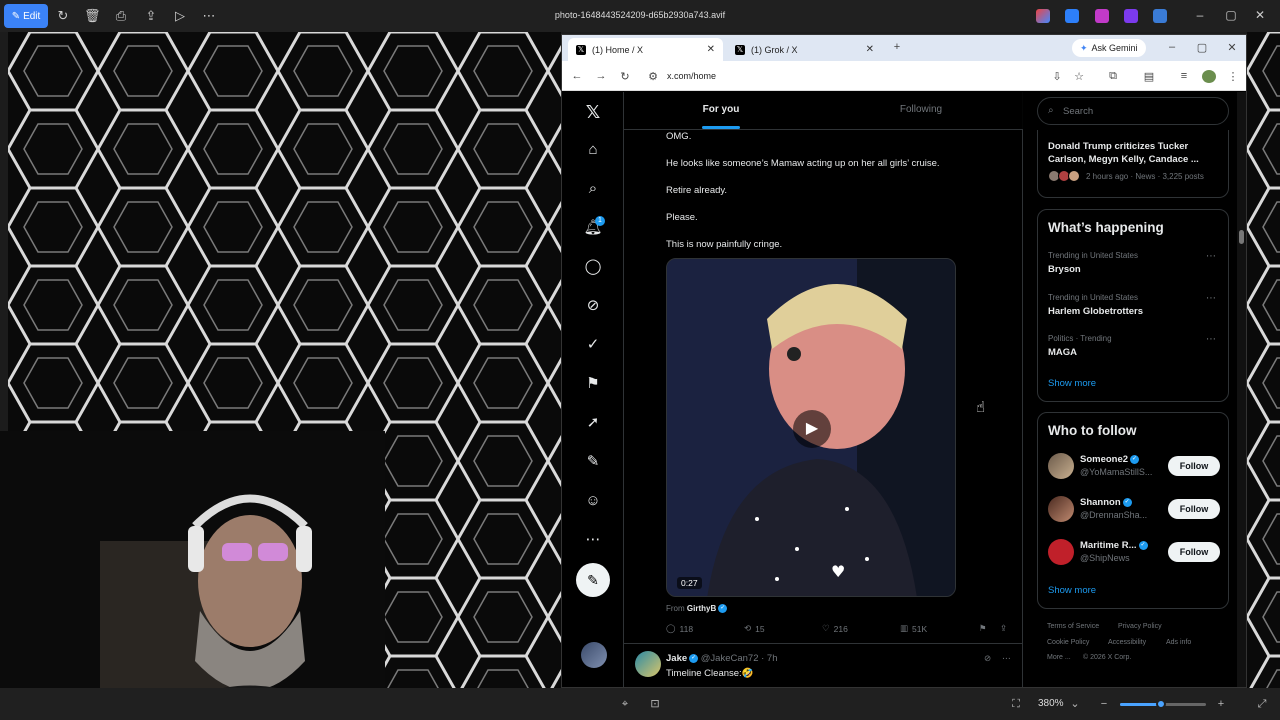 This screenshot has height=720, width=1280. Describe the element at coordinates (1178, 642) in the screenshot. I see `footer-link: Ads info` at that location.